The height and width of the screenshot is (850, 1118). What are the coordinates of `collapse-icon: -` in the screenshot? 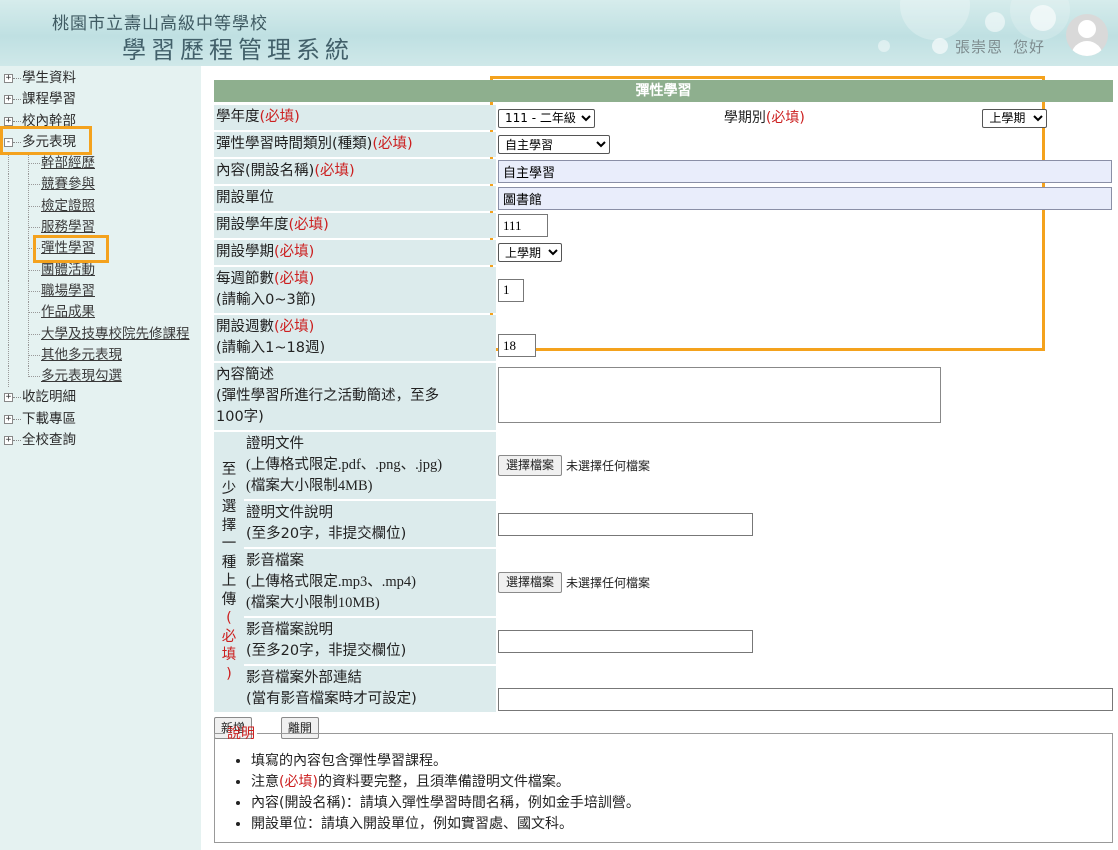 It's located at (8, 142).